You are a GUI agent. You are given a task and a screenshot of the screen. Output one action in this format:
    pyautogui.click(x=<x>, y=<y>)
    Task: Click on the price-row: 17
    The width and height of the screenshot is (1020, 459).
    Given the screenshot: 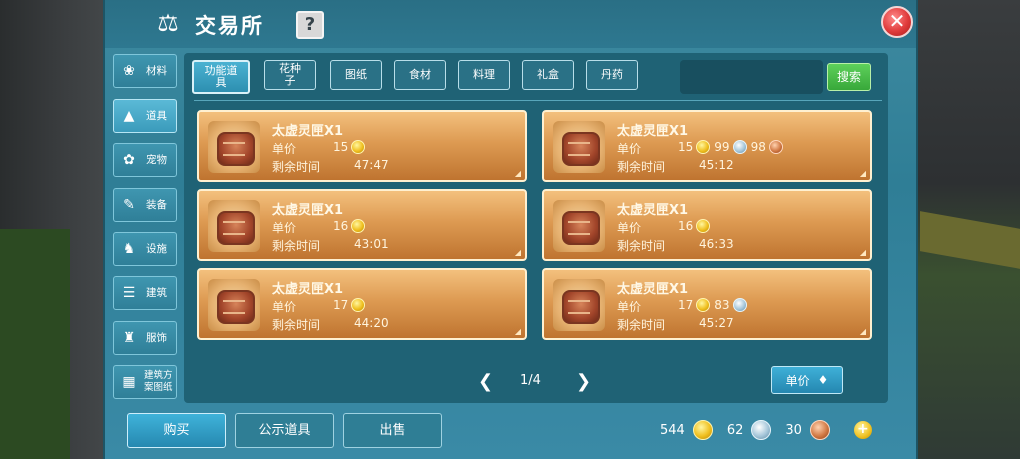 What is the action you would take?
    pyautogui.click(x=351, y=305)
    